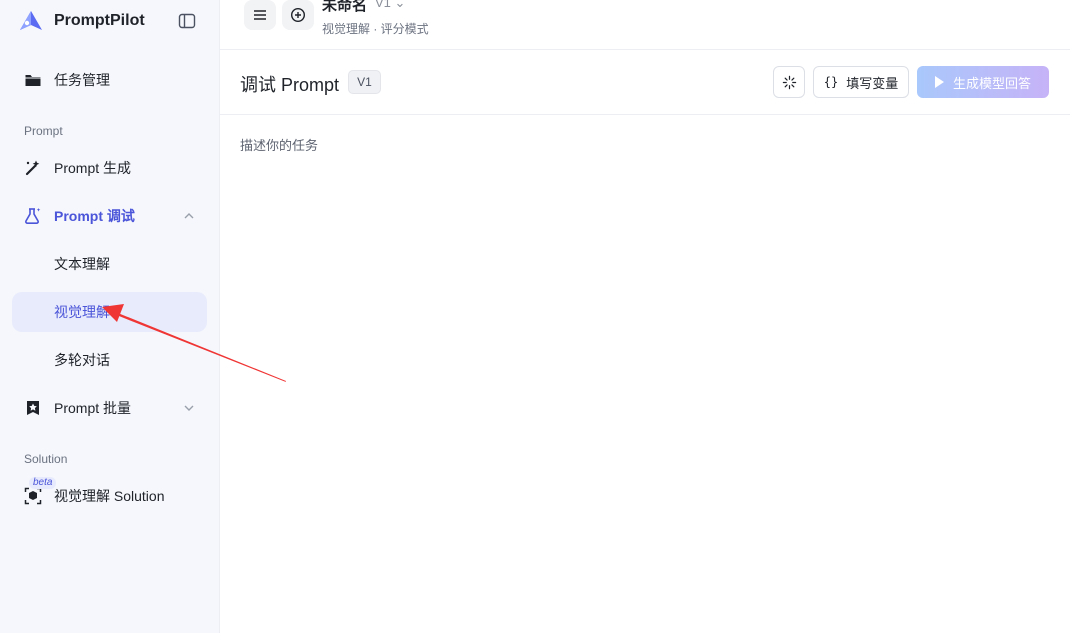  I want to click on sidebar-item-prompt-generate: Prompt 生成, so click(109, 168).